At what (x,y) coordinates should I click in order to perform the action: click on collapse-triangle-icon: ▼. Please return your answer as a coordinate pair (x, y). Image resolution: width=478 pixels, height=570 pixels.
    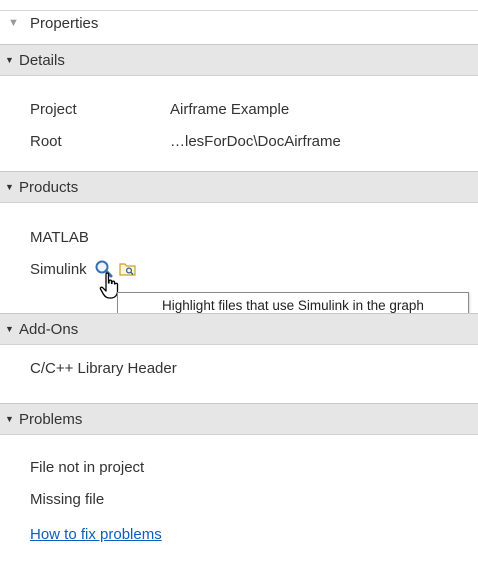
    Looking at the image, I should click on (14, 23).